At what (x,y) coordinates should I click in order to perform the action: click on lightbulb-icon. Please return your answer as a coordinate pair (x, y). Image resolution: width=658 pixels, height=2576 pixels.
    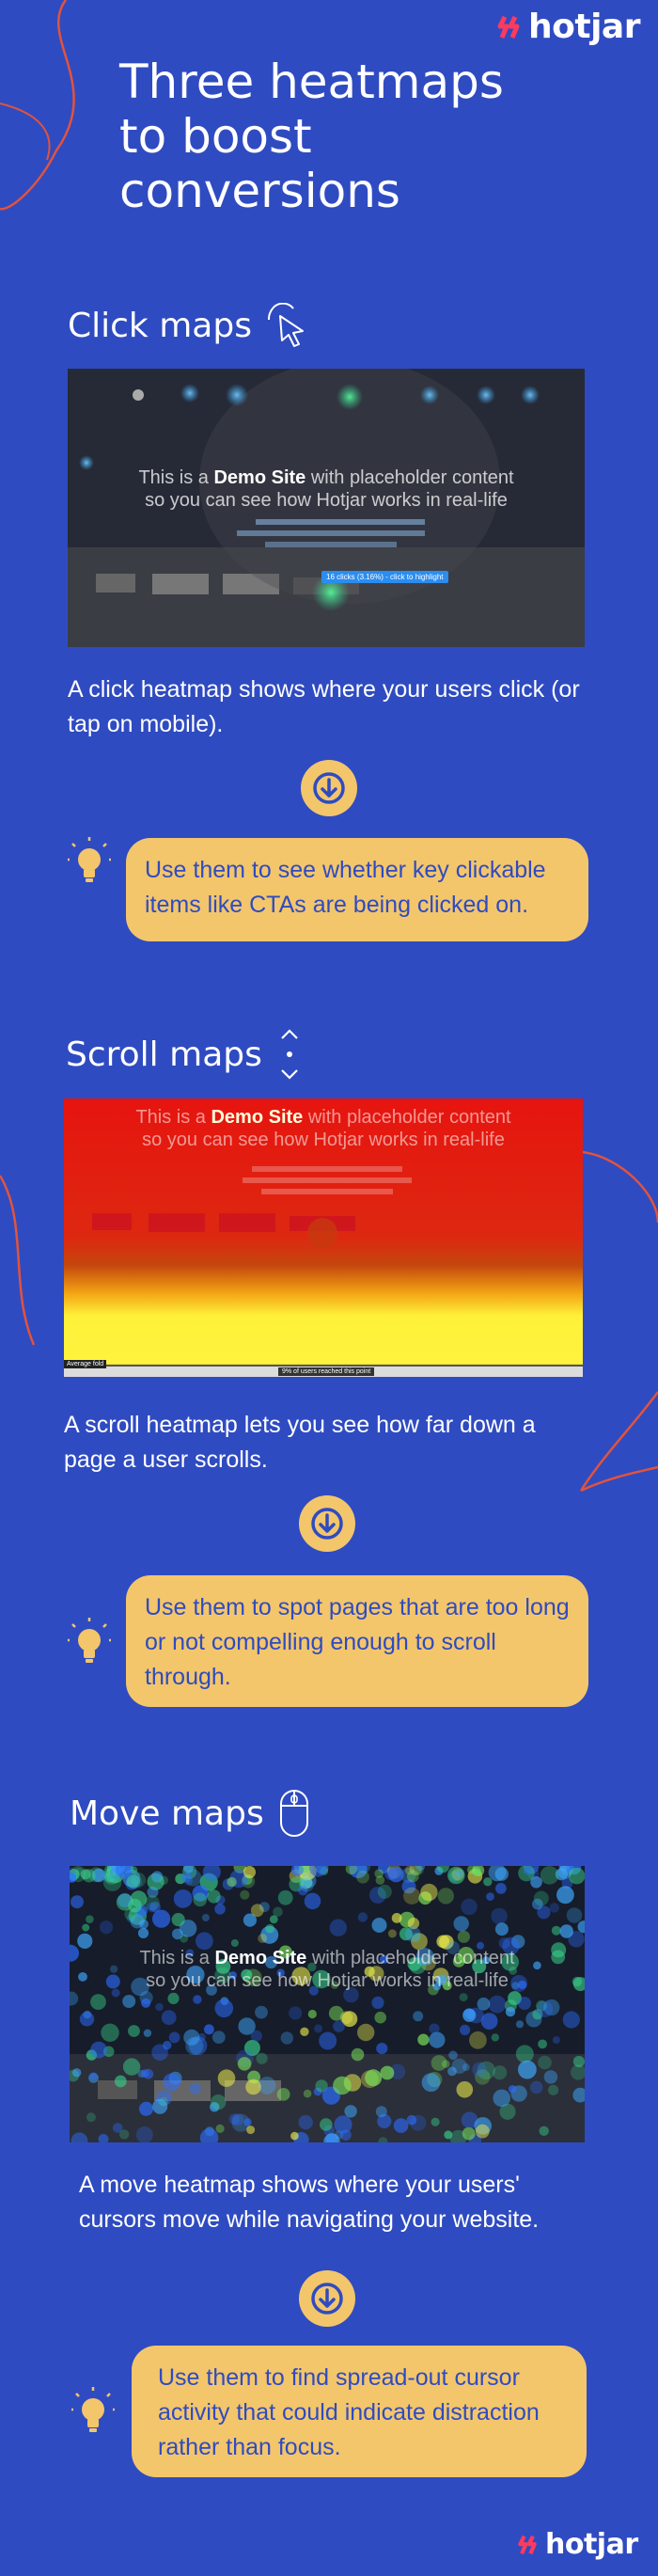
    Looking at the image, I should click on (93, 2409).